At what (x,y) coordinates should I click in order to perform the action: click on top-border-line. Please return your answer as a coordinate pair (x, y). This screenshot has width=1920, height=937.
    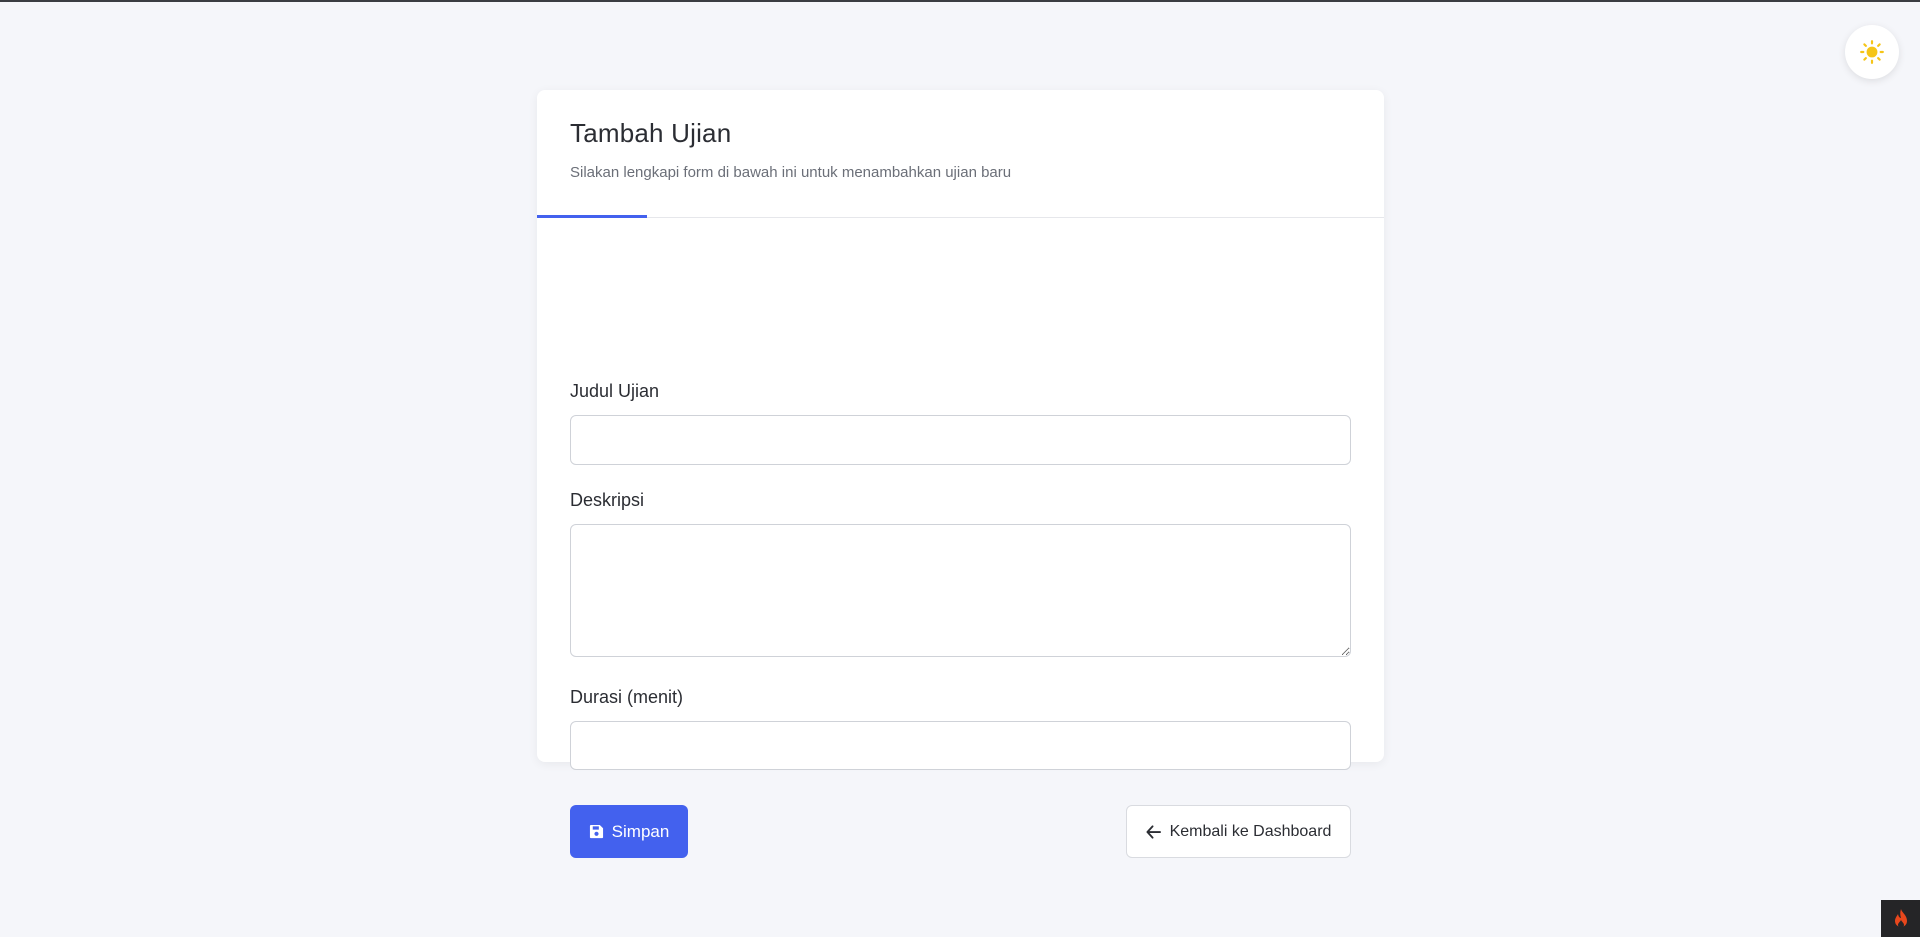
    Looking at the image, I should click on (960, 1).